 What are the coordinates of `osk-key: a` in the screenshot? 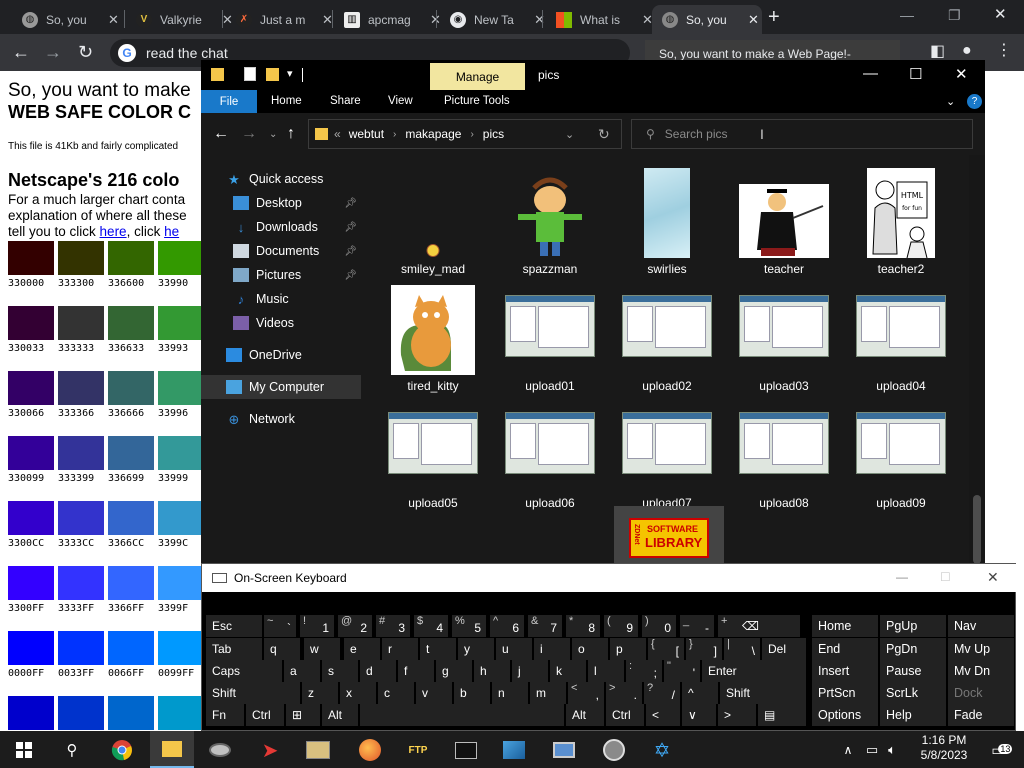 It's located at (302, 671).